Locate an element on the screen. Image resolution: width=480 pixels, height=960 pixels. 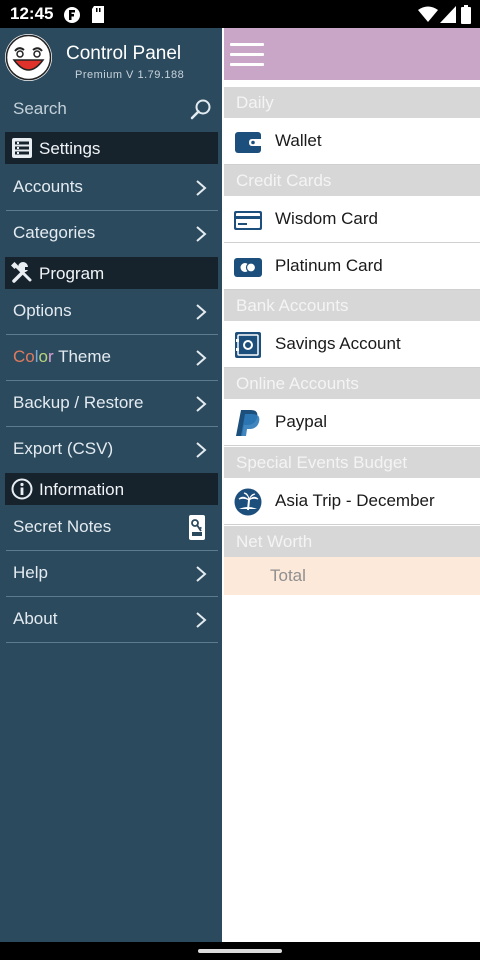
account-row-asia-trip: Asia Trip - December is located at coordinates (352, 501).